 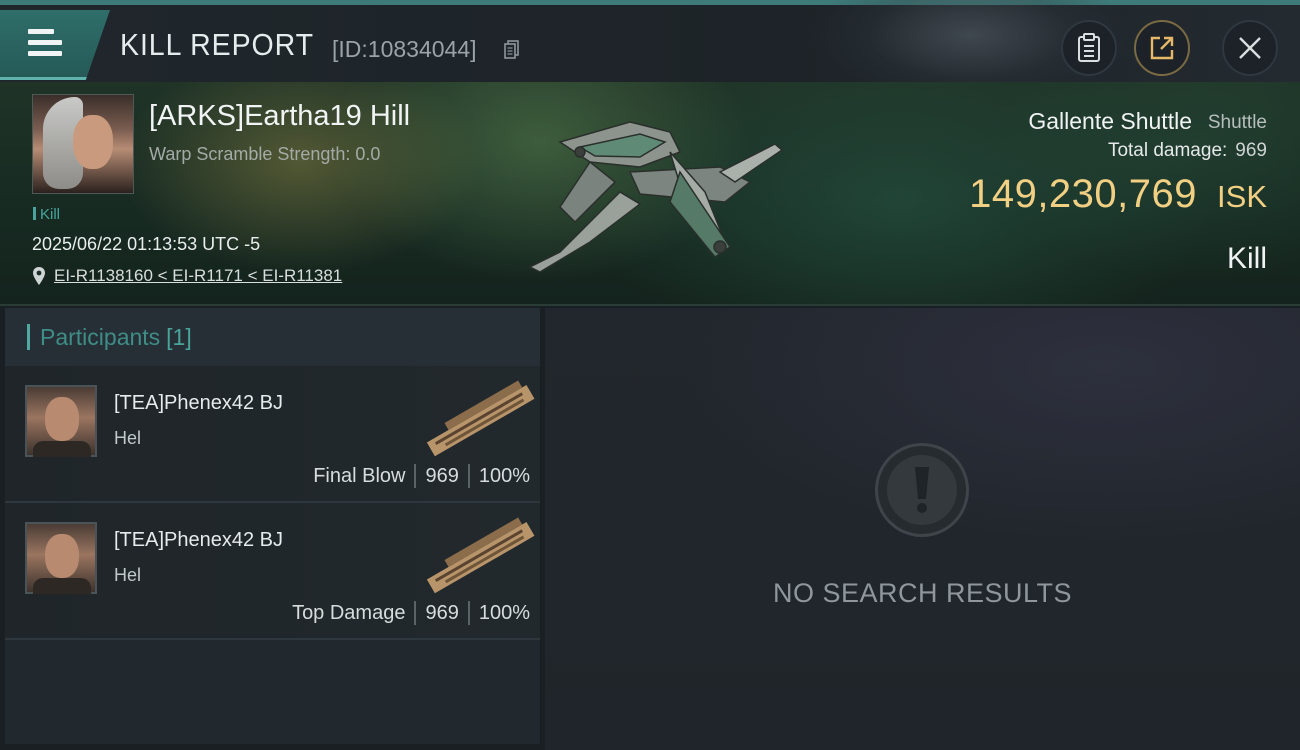 What do you see at coordinates (279, 116) in the screenshot?
I see `victim-name: [ARKS]Eartha19 Hill` at bounding box center [279, 116].